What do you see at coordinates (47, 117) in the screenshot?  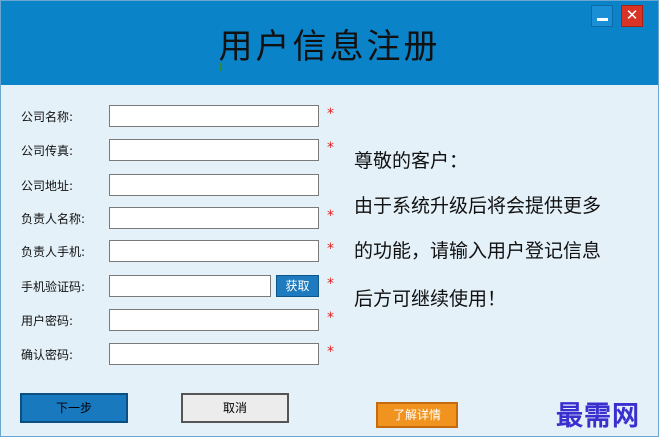 I see `company-name-label: 公司名称:` at bounding box center [47, 117].